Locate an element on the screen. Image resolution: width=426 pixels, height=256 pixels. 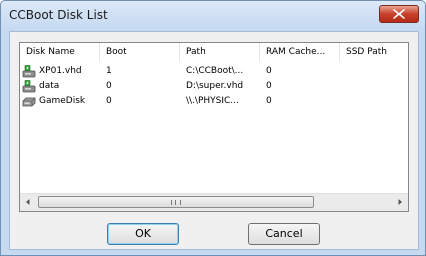
disk-name: GameDisk is located at coordinates (62, 101).